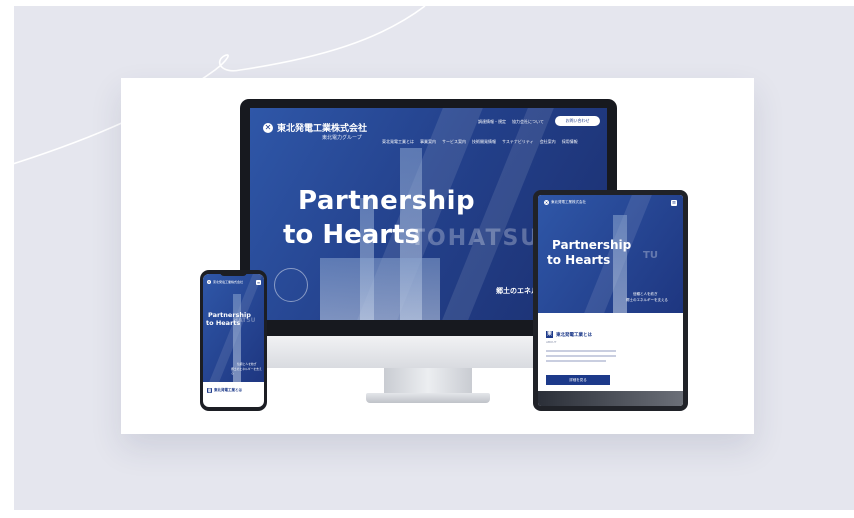 This screenshot has width=854, height=518. Describe the element at coordinates (548, 142) in the screenshot. I see `nav-item-company: 会社案内` at that location.